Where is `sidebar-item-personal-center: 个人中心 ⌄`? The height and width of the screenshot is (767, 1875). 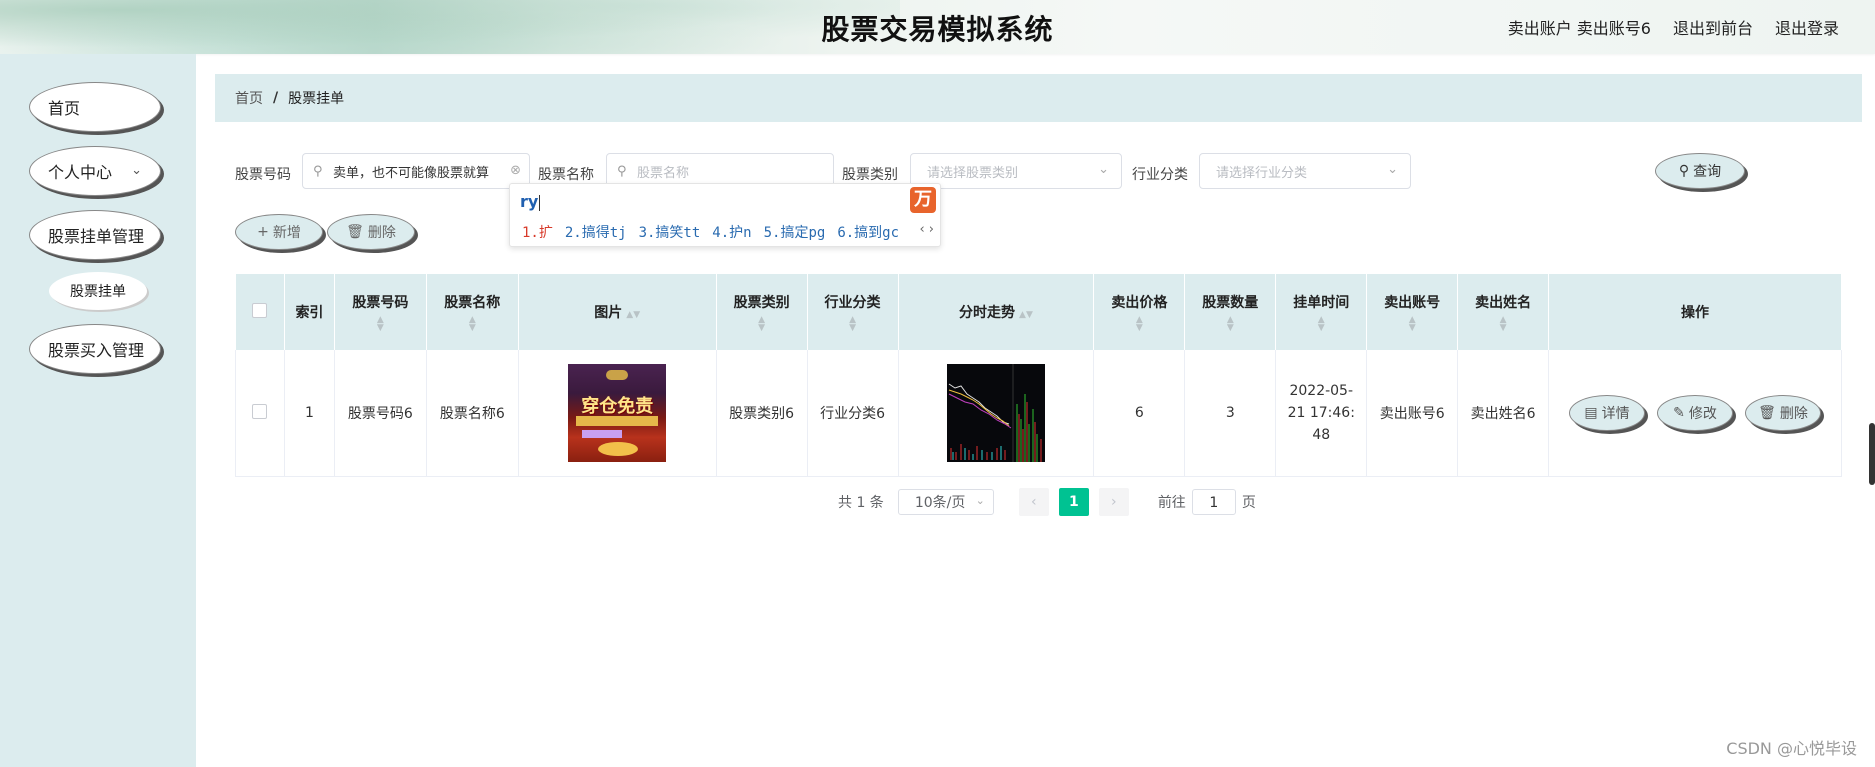 sidebar-item-personal-center: 个人中心 ⌄ is located at coordinates (95, 171).